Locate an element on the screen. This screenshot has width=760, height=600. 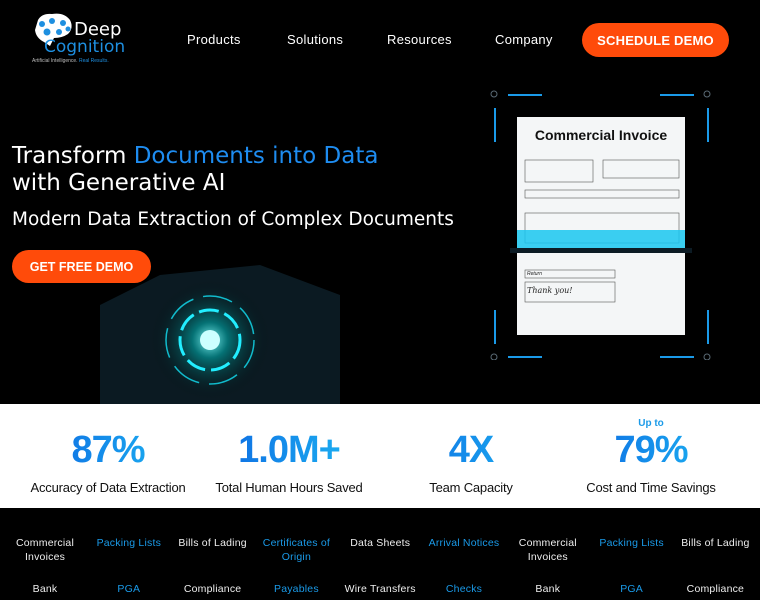
stat-savings: Up to 79% Cost and Time Savings is located at coordinates (651, 449).